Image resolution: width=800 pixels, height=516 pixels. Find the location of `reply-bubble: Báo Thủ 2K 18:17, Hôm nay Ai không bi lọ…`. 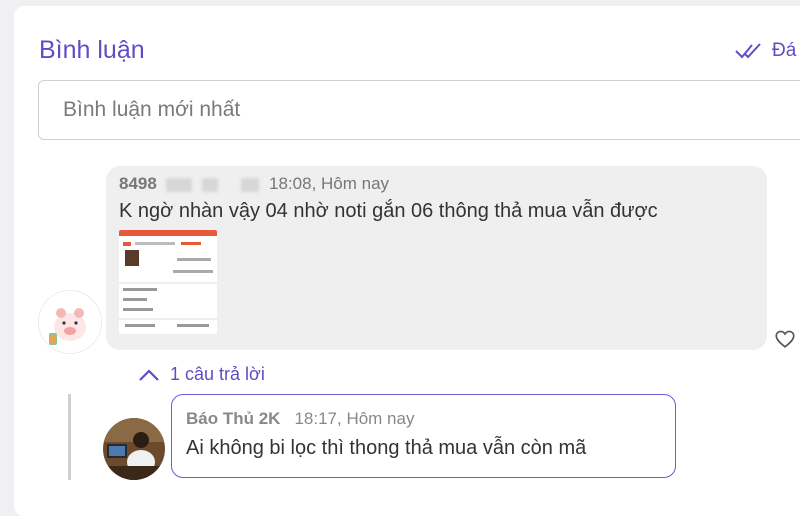

reply-bubble: Báo Thủ 2K 18:17, Hôm nay Ai không bi lọ… is located at coordinates (423, 436).